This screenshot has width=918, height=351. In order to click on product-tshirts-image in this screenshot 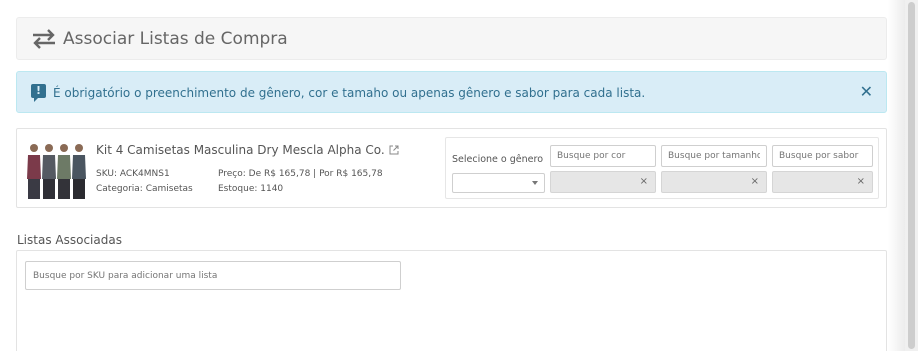, I will do `click(56, 171)`.